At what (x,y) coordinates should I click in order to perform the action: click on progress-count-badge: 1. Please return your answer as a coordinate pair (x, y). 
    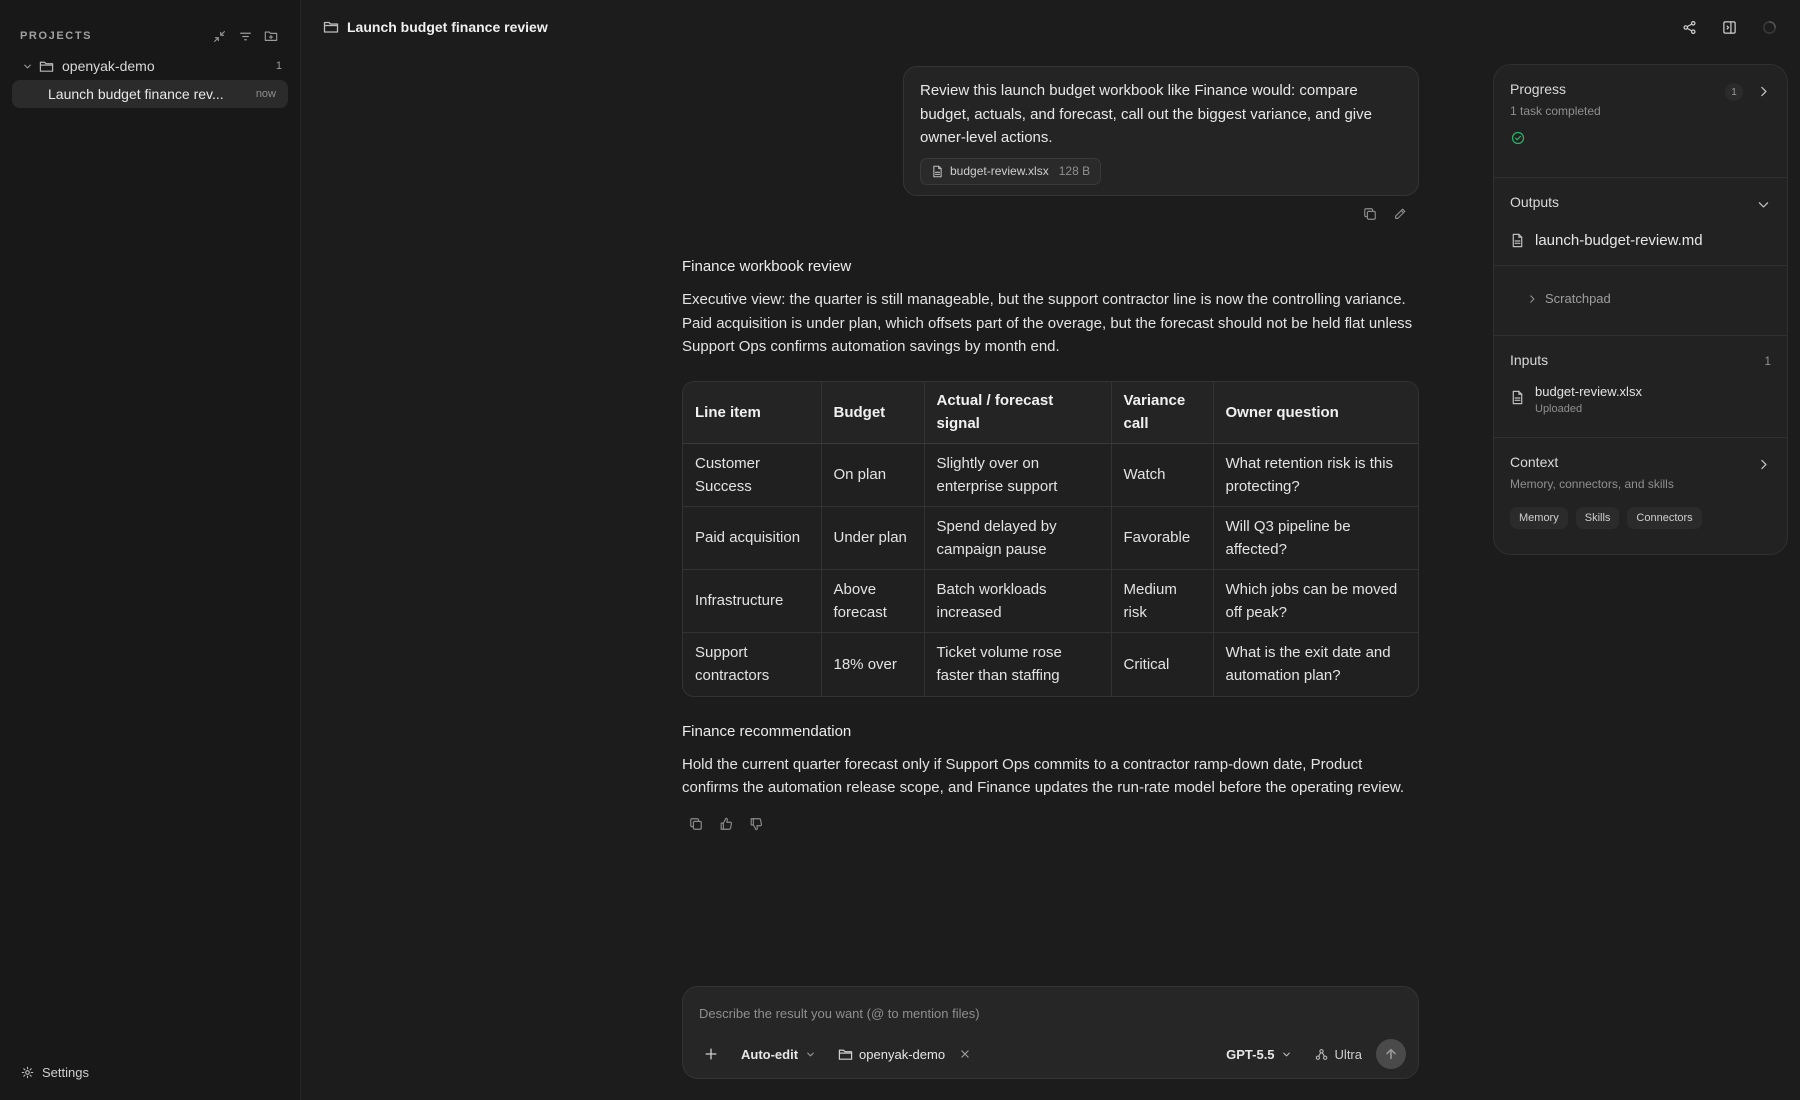
    Looking at the image, I should click on (1734, 92).